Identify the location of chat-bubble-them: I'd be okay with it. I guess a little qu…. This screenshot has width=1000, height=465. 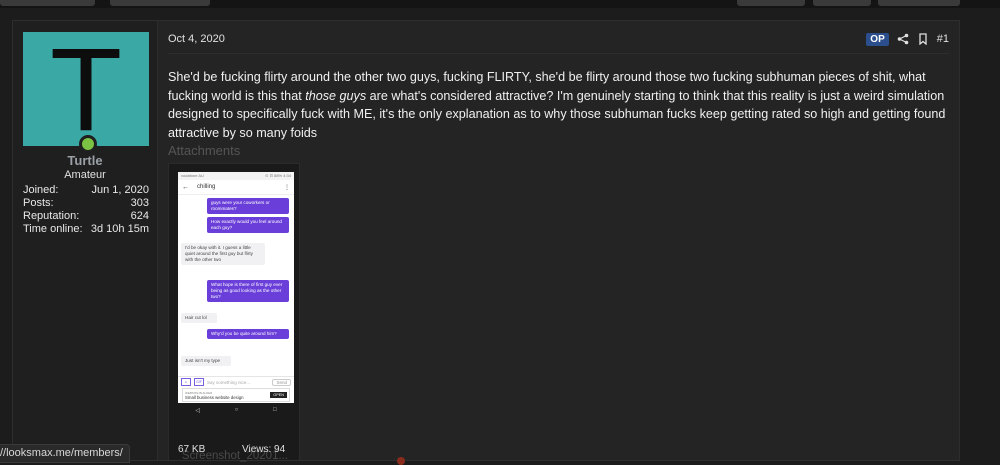
(223, 254).